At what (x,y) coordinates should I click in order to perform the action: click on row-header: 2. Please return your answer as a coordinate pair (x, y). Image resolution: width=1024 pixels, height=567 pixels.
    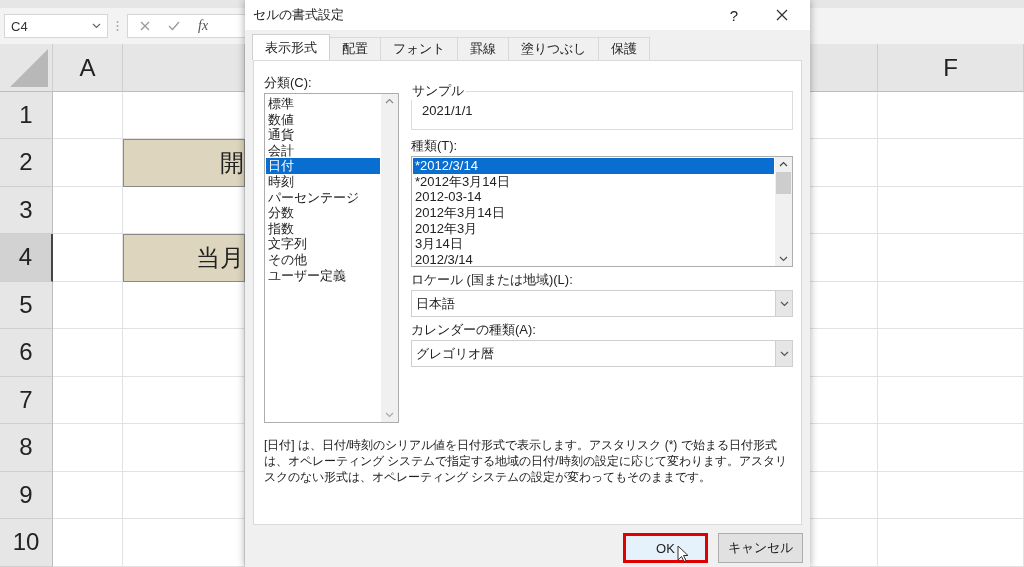
    Looking at the image, I should click on (26, 163).